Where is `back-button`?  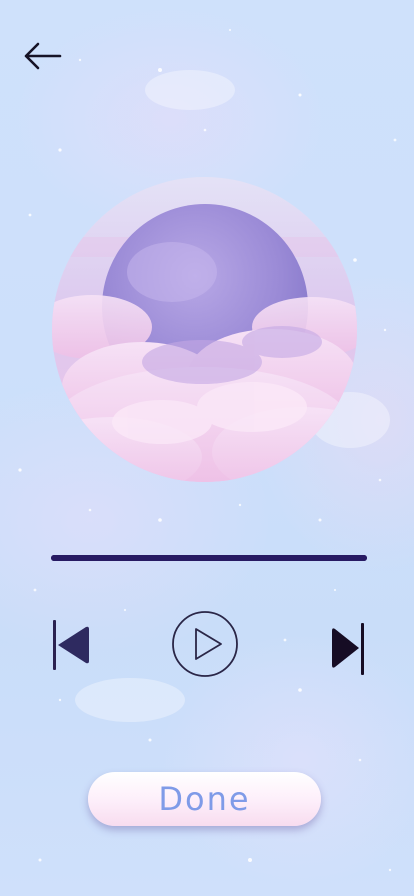
back-button is located at coordinates (43, 56).